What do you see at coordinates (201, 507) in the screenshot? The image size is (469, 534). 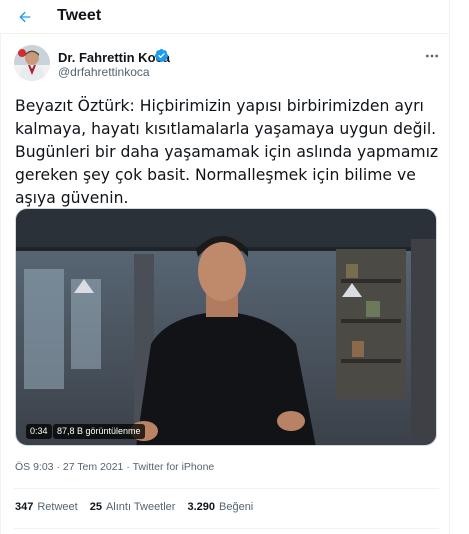 I see `likes-count: 3.290` at bounding box center [201, 507].